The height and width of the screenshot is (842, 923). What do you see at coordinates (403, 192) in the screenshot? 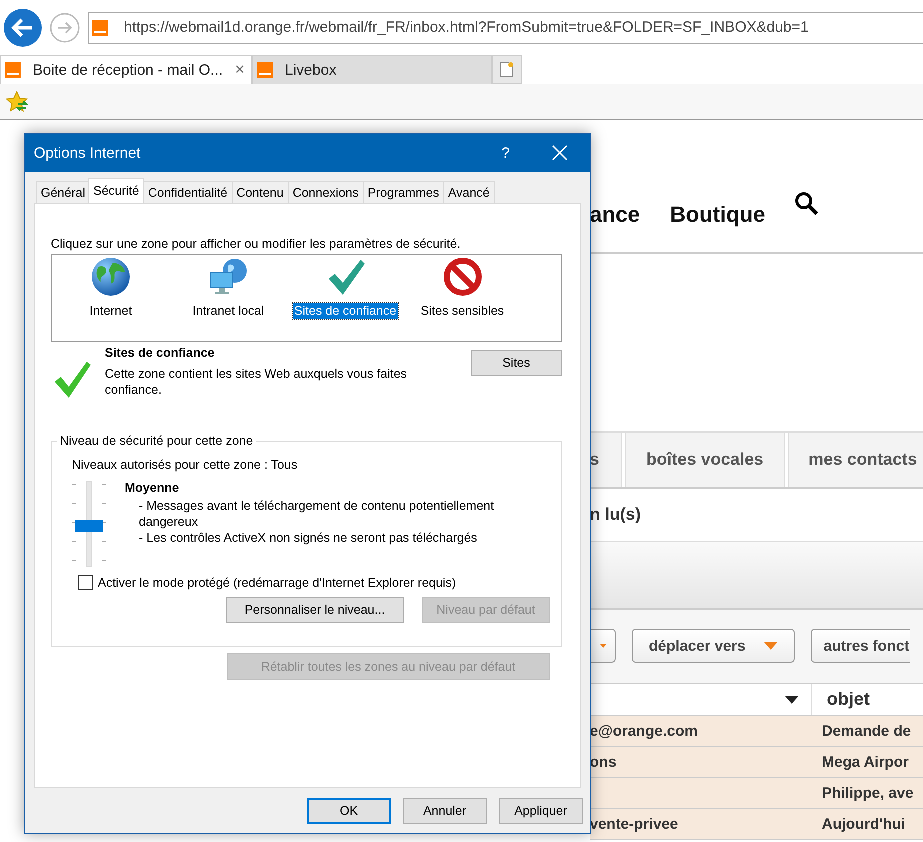
I see `dialog-tab: Programmes` at bounding box center [403, 192].